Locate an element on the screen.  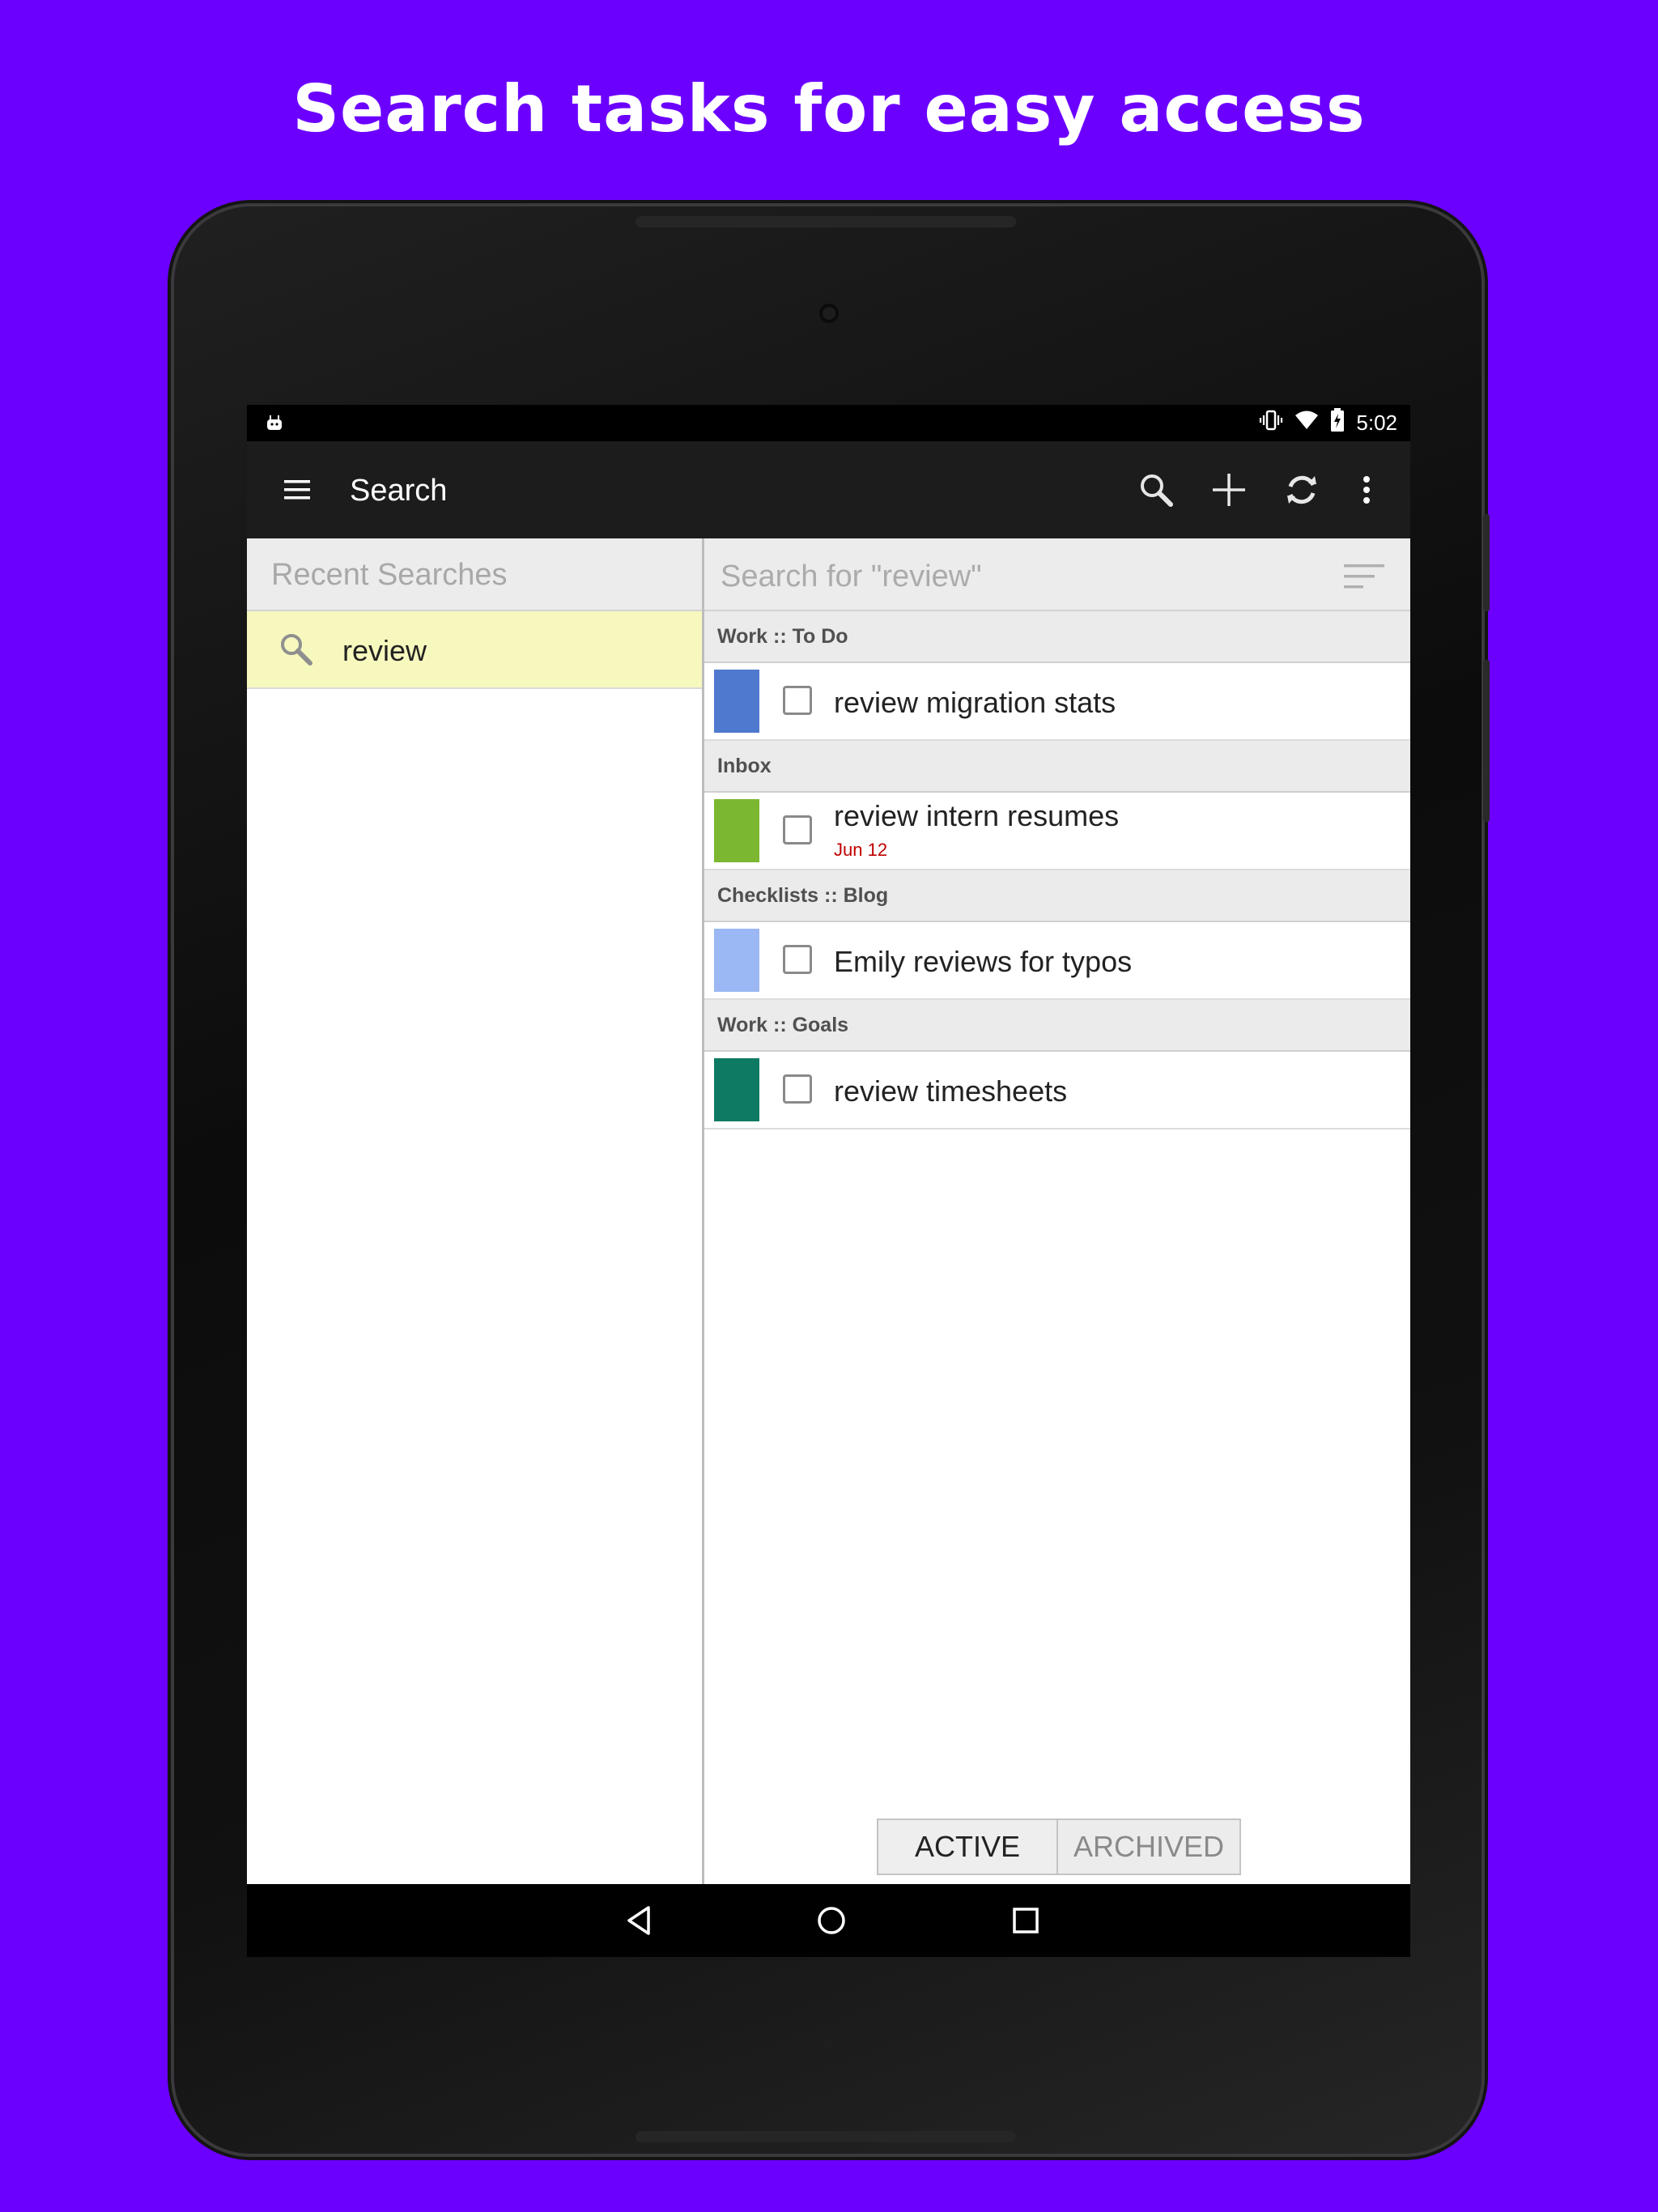
sensor-dot is located at coordinates (828, 2045).